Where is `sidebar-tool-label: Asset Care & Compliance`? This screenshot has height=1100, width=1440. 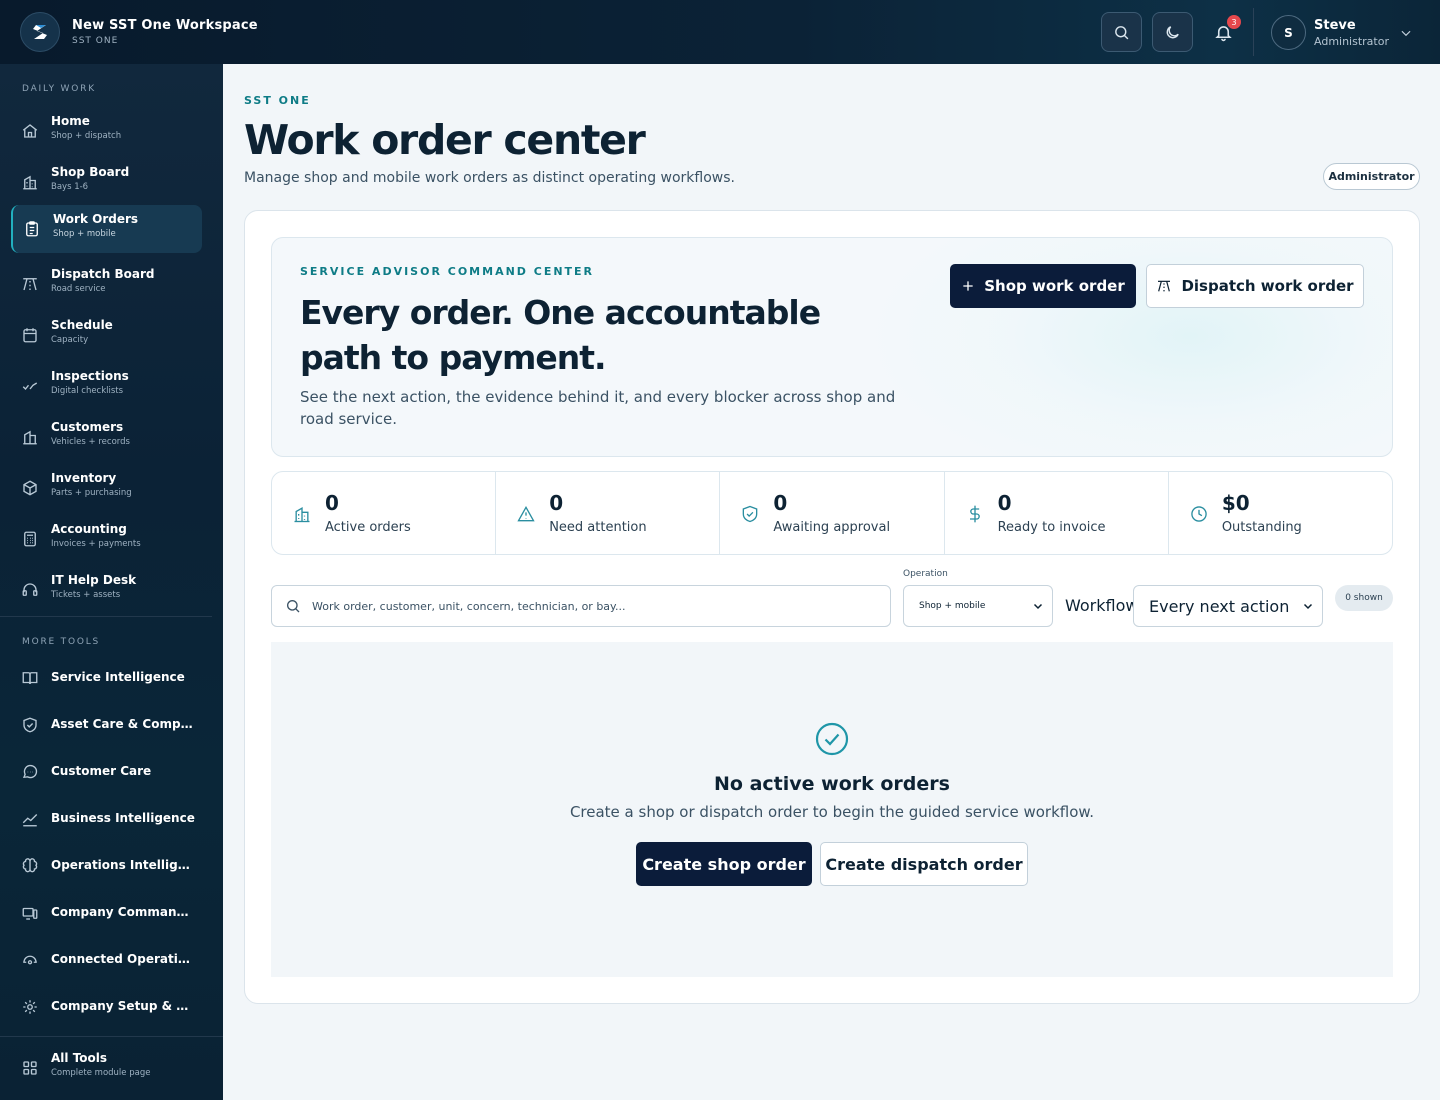
sidebar-tool-label: Asset Care & Compliance is located at coordinates (123, 724).